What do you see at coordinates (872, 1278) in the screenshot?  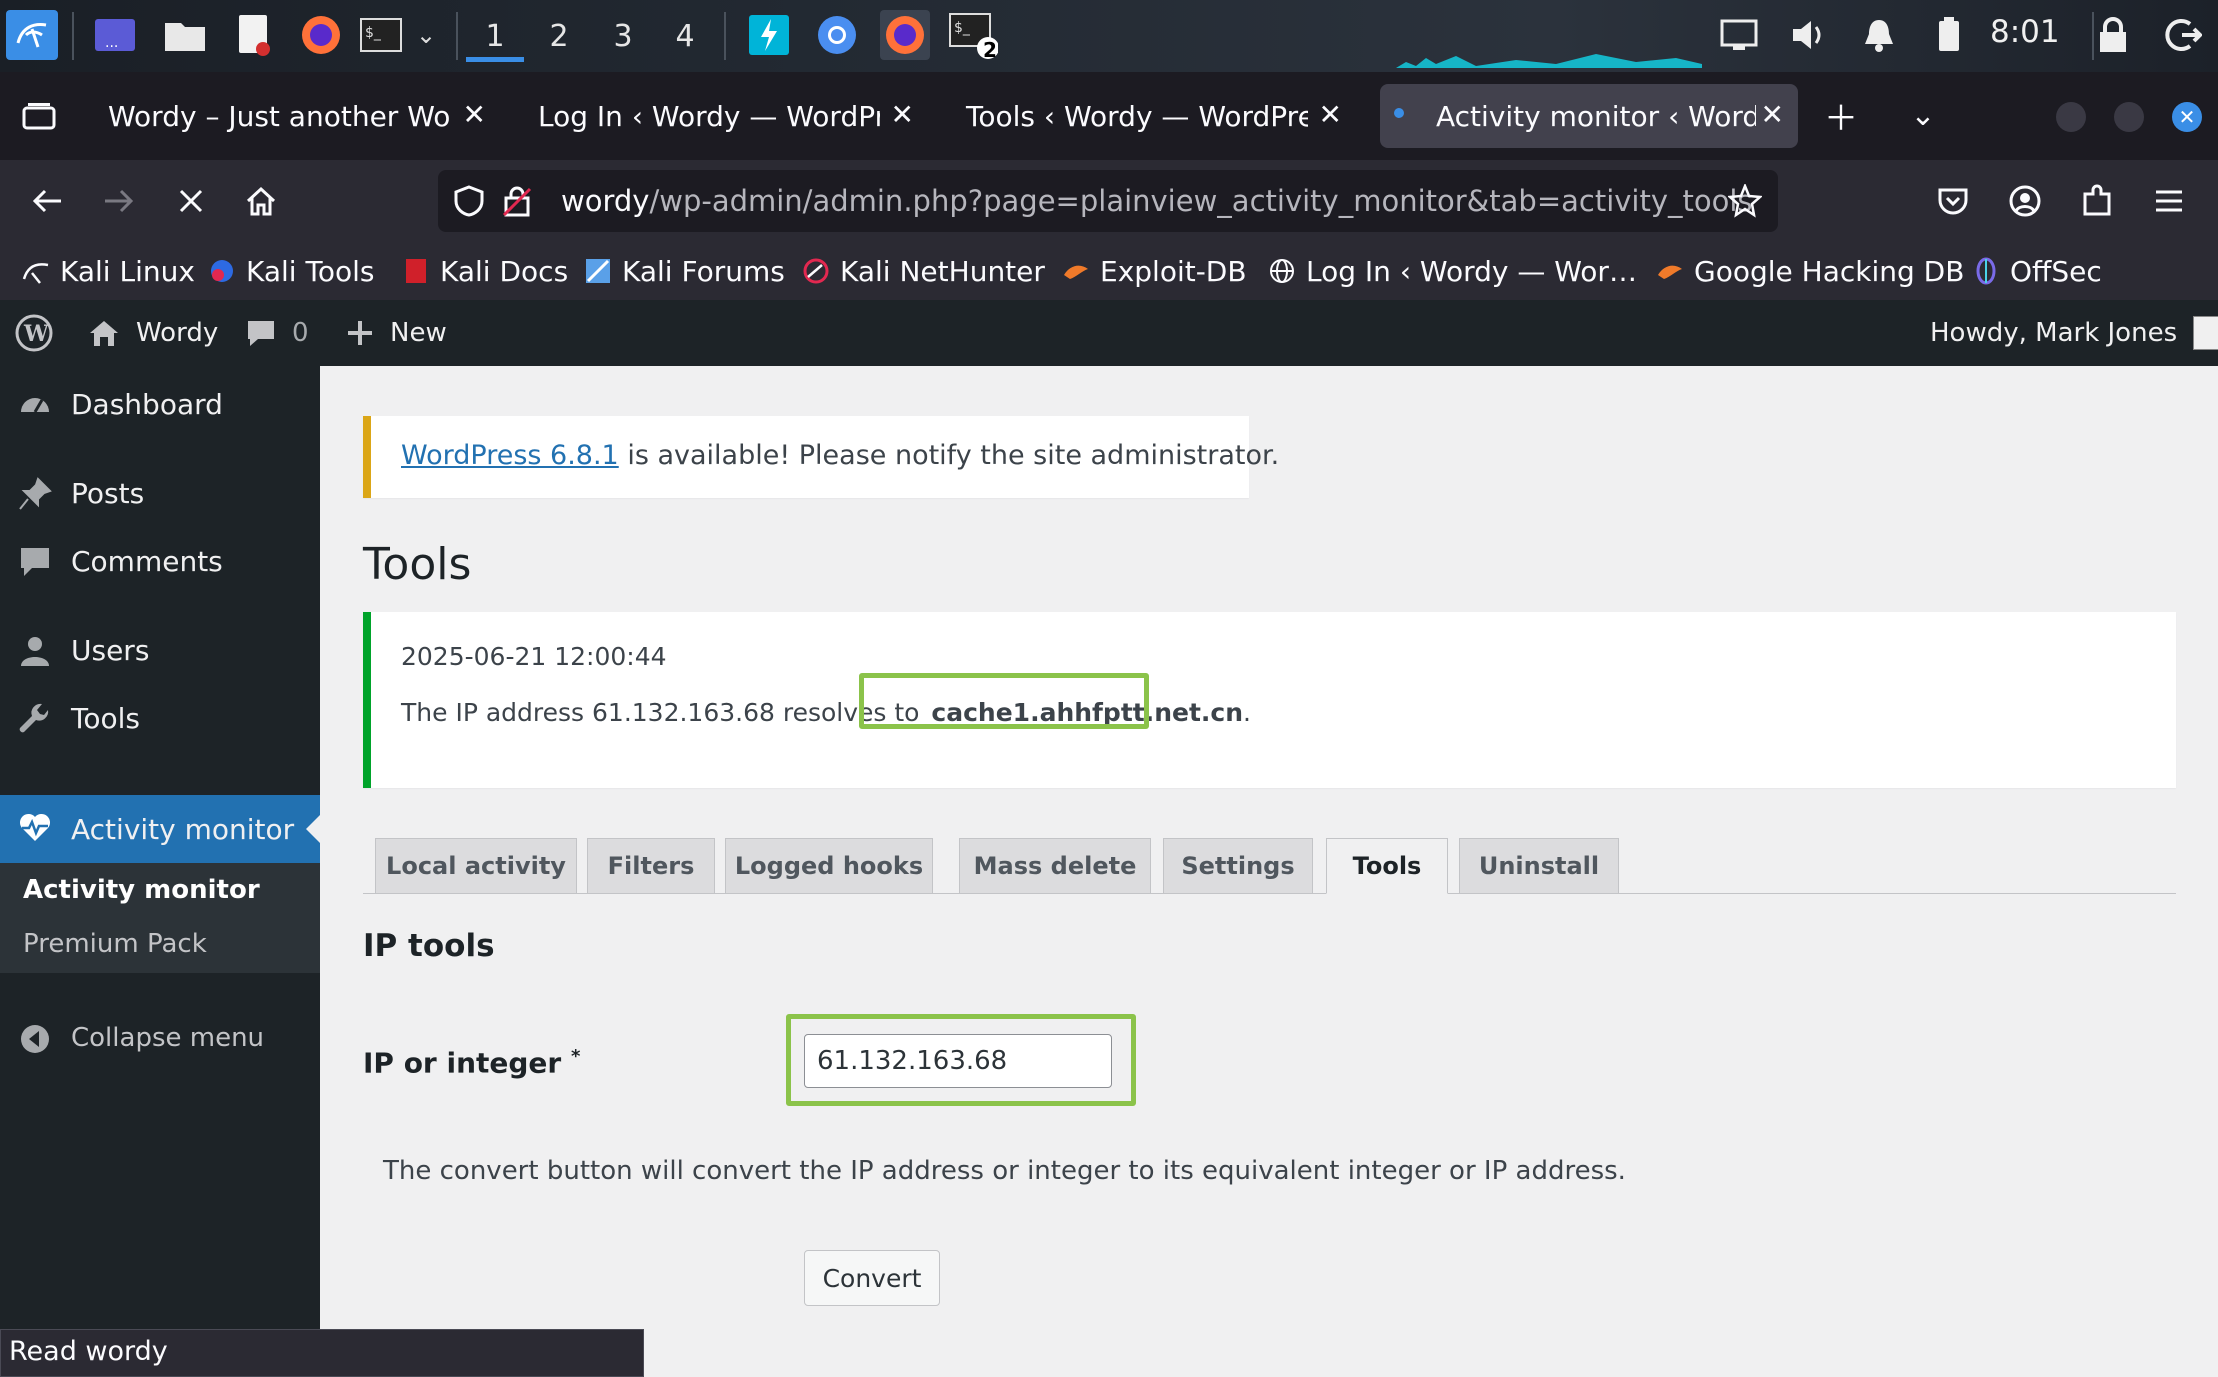 I see `convert-button: Convert` at bounding box center [872, 1278].